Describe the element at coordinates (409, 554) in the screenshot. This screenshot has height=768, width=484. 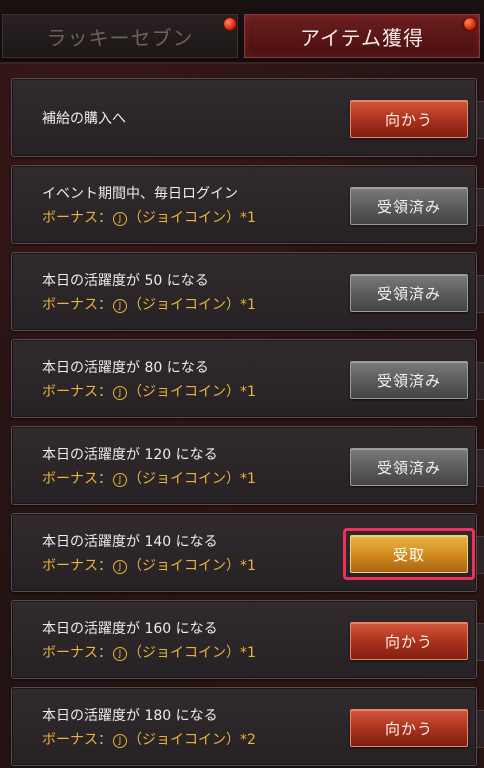
I see `claim-button: 受取` at that location.